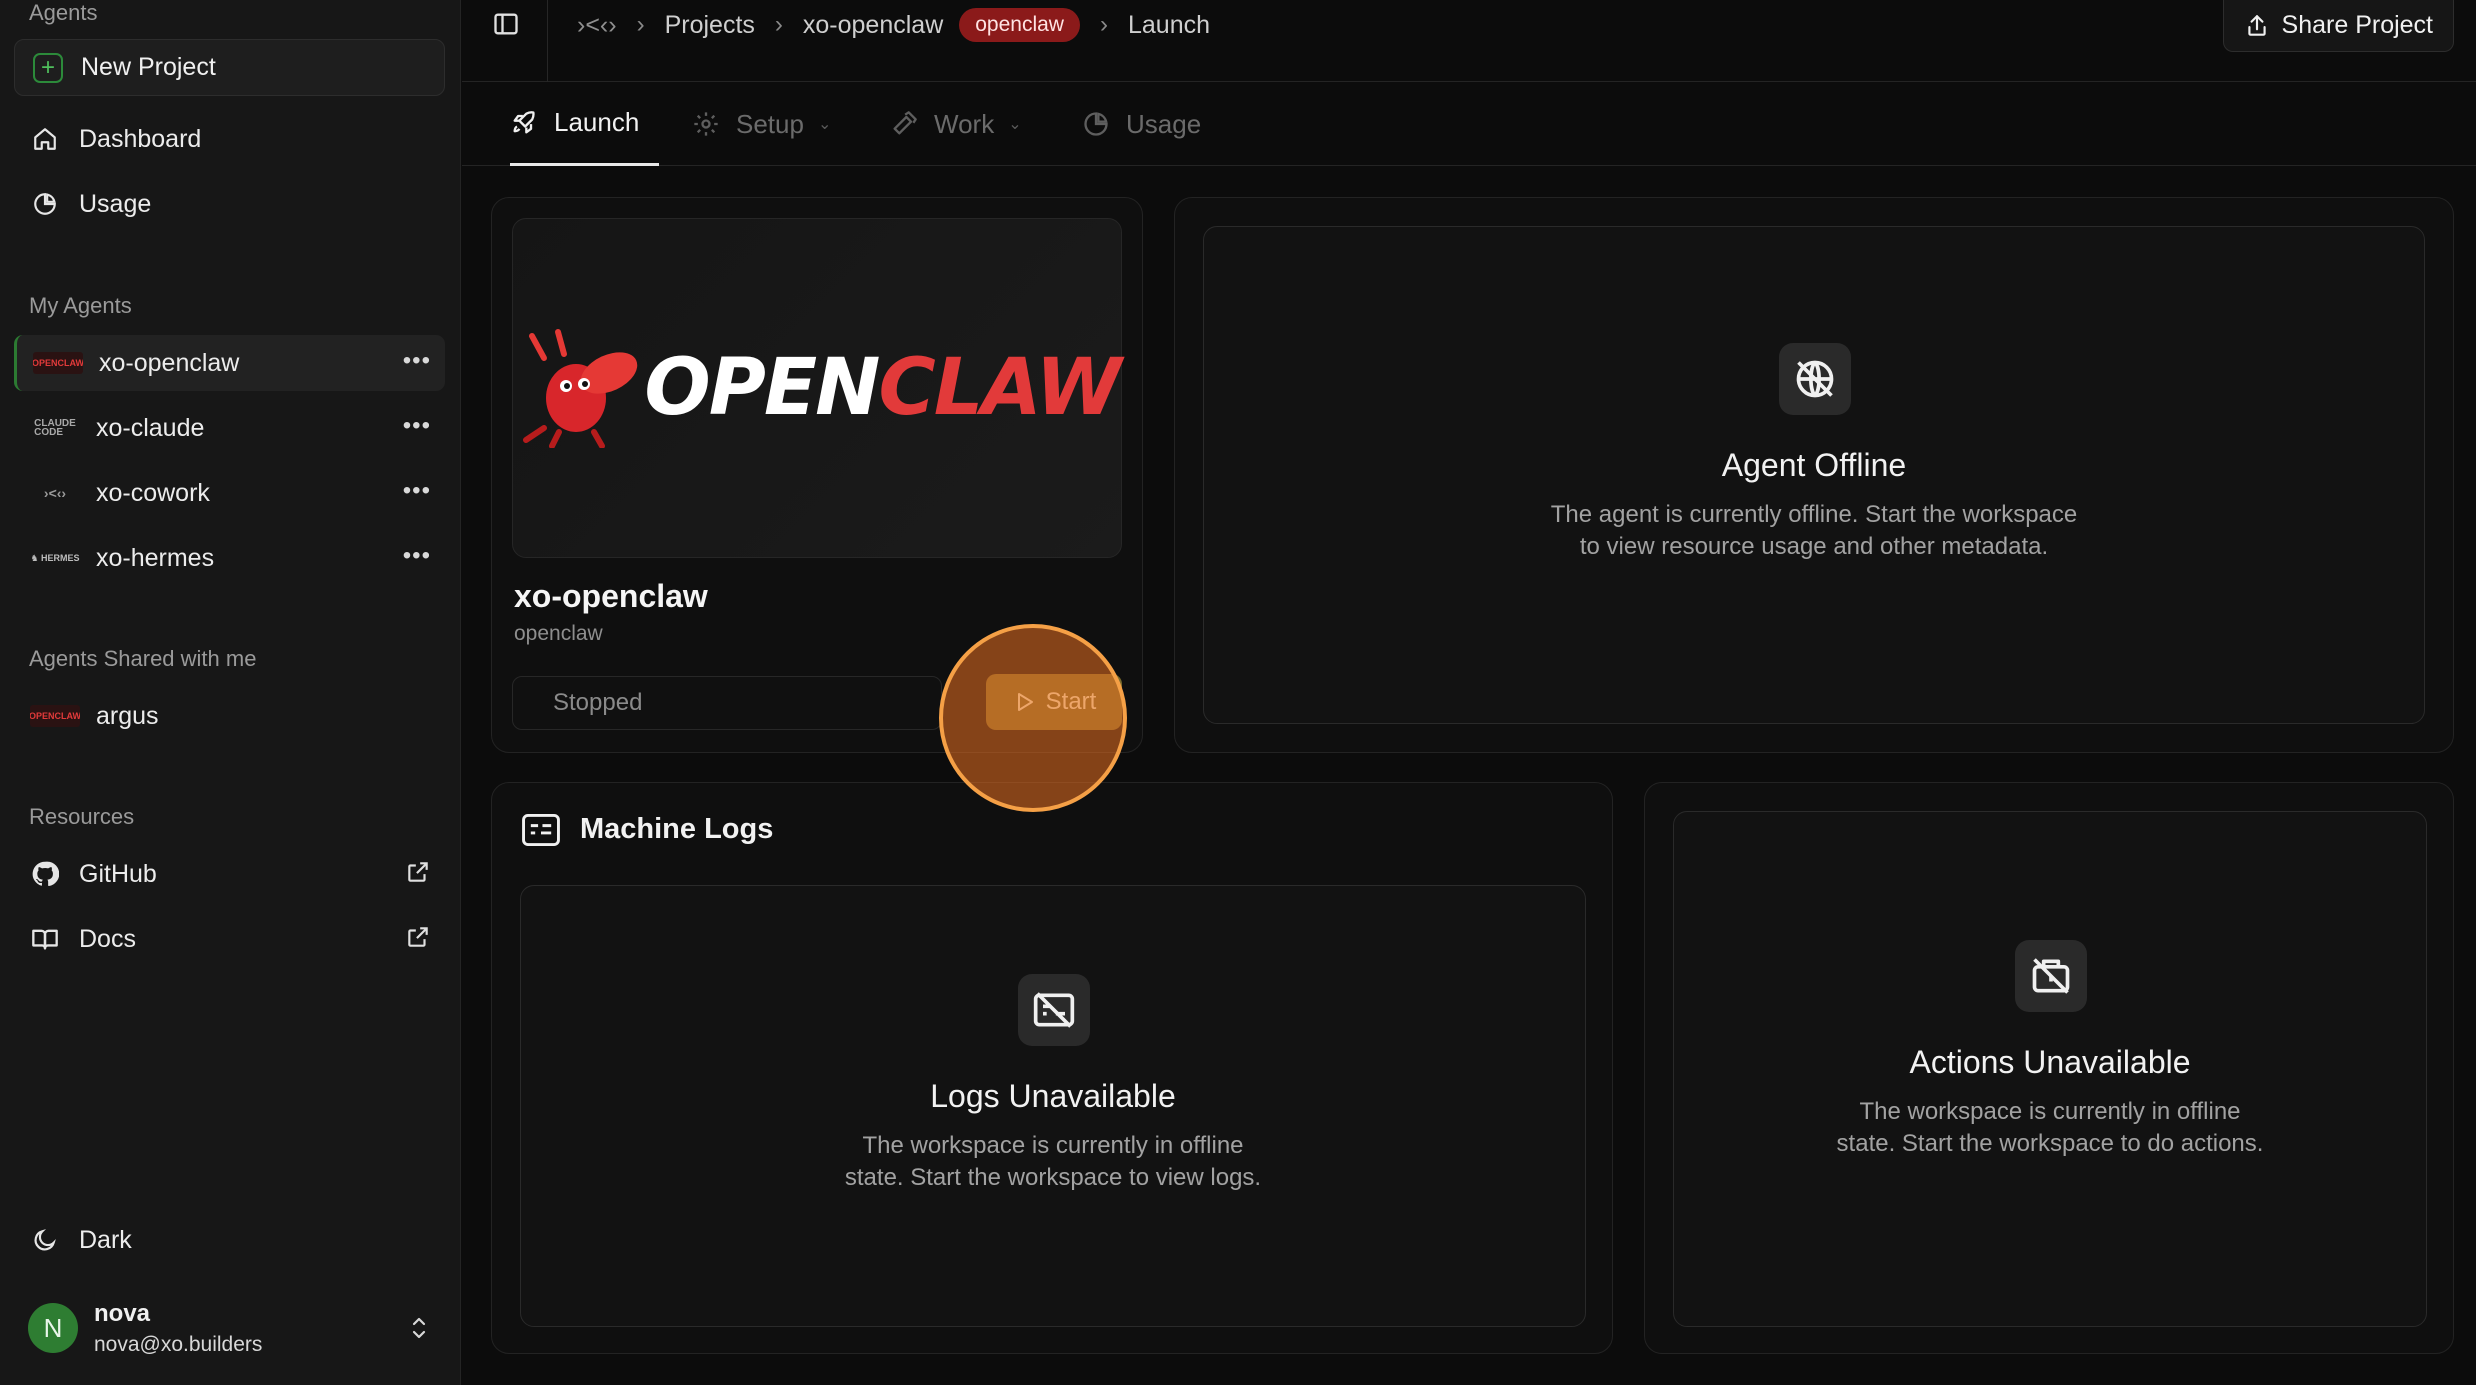  What do you see at coordinates (118, 873) in the screenshot?
I see `sidebar-item-label: GitHub` at bounding box center [118, 873].